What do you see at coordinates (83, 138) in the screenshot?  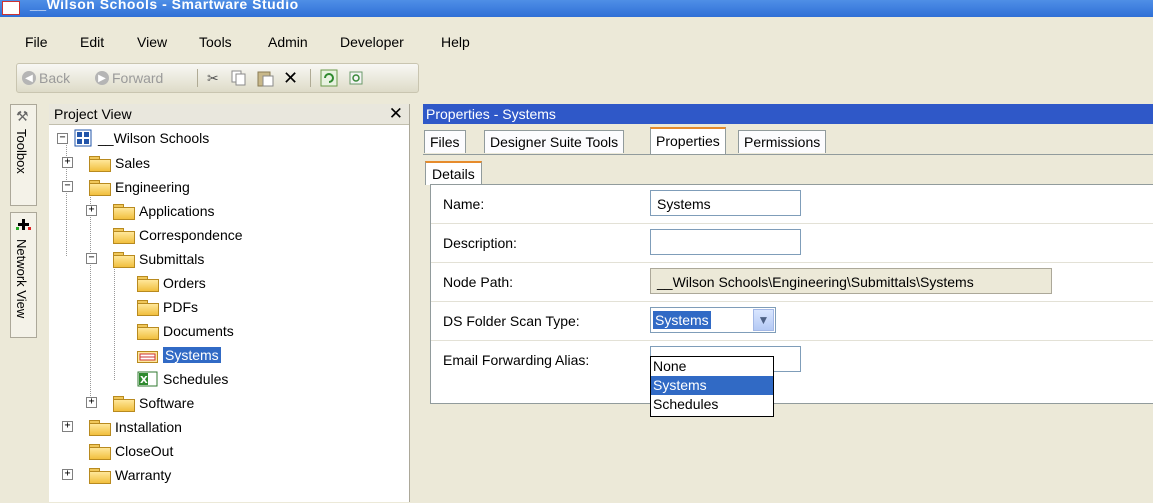 I see `network-node-icon` at bounding box center [83, 138].